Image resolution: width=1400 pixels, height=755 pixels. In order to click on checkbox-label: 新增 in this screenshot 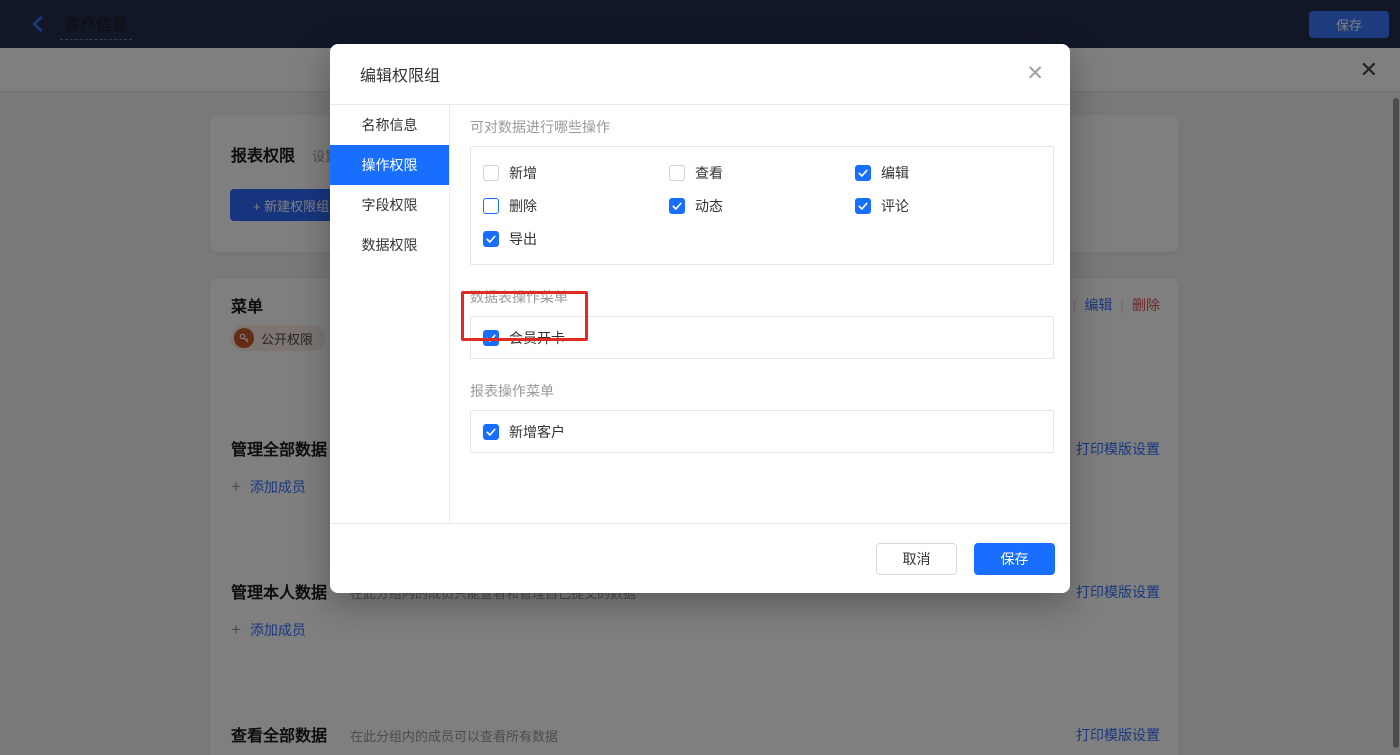, I will do `click(523, 172)`.